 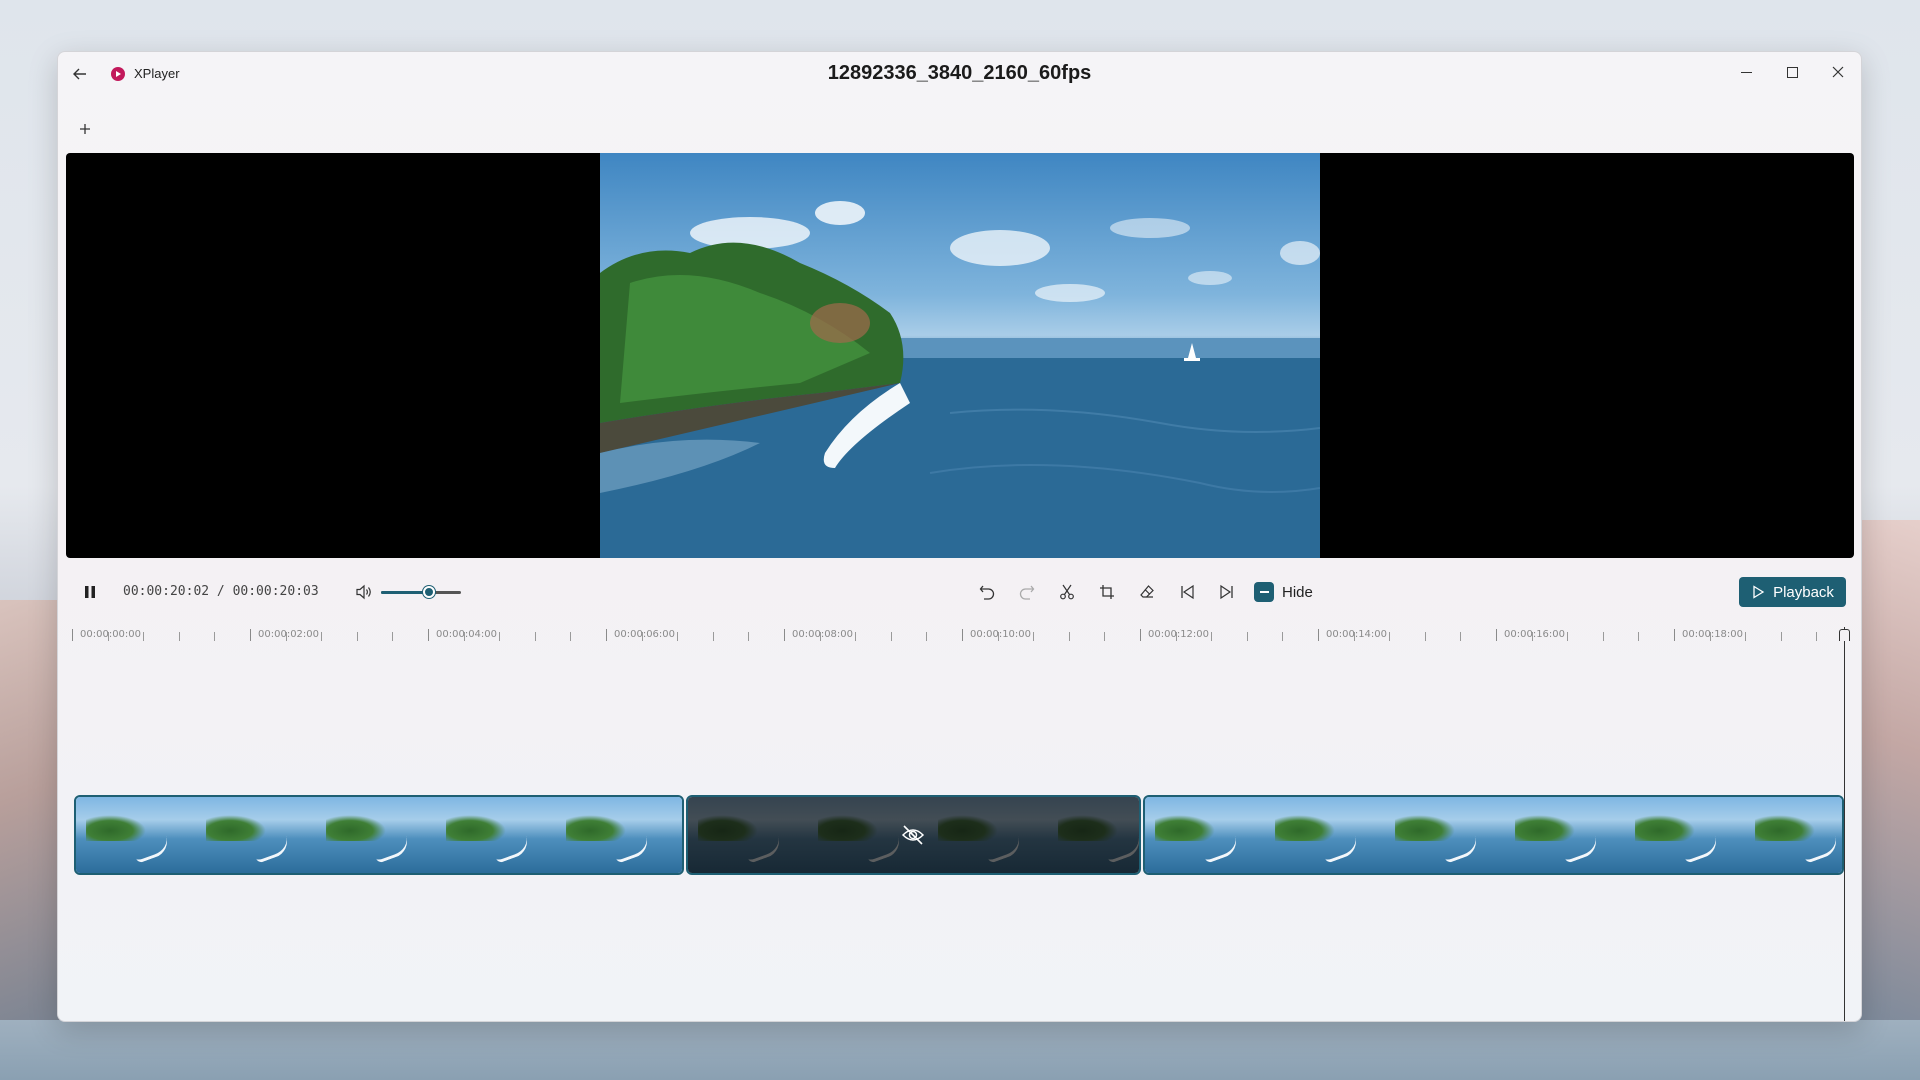 I want to click on title-bar: XPlayer 12892336_3840_2160_60fps, so click(x=959, y=72).